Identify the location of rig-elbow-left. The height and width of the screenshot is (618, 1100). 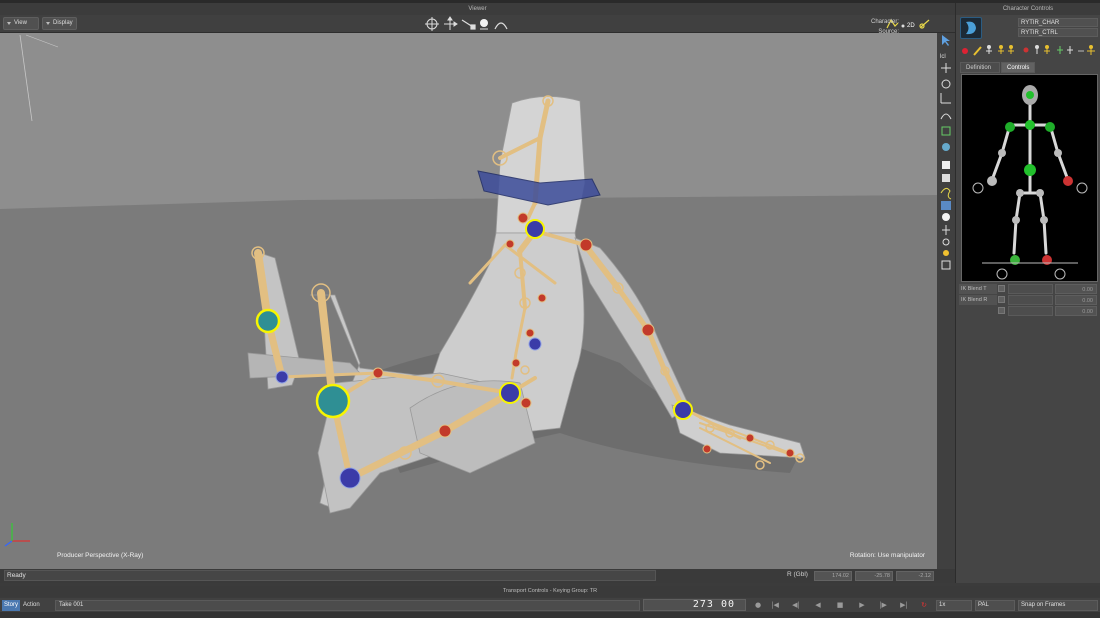
(1002, 153).